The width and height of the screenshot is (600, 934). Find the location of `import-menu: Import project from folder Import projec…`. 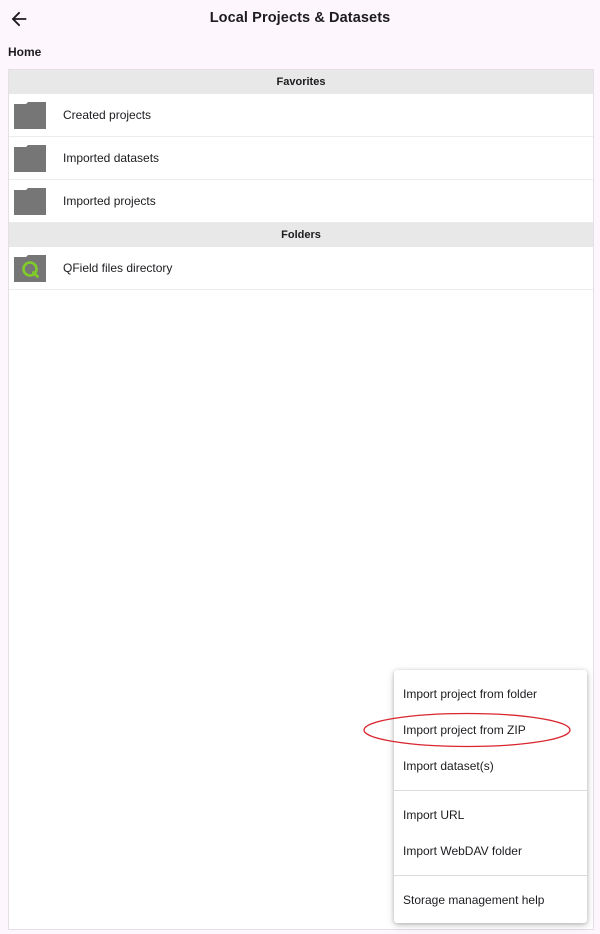

import-menu: Import project from folder Import projec… is located at coordinates (490, 796).